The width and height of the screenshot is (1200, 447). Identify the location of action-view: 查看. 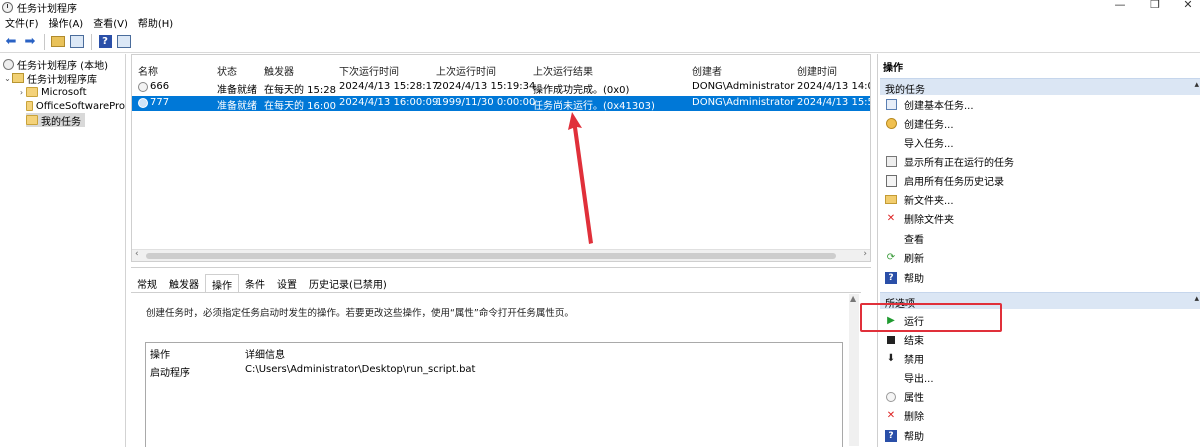
(904, 238).